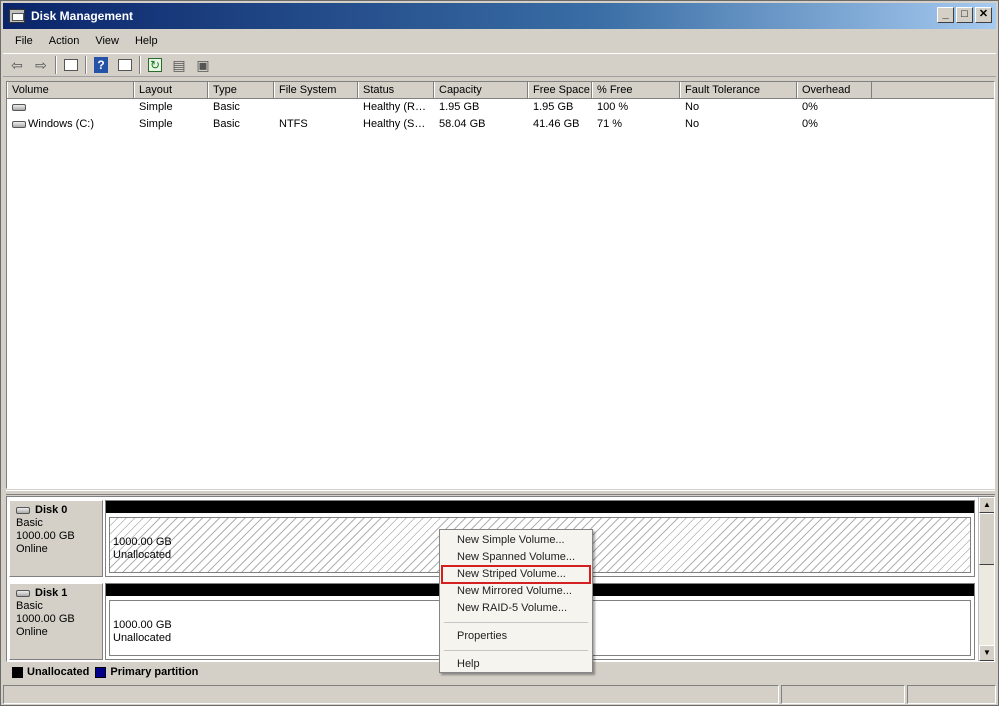 The height and width of the screenshot is (706, 999). What do you see at coordinates (500, 492) in the screenshot?
I see `pane-splitter` at bounding box center [500, 492].